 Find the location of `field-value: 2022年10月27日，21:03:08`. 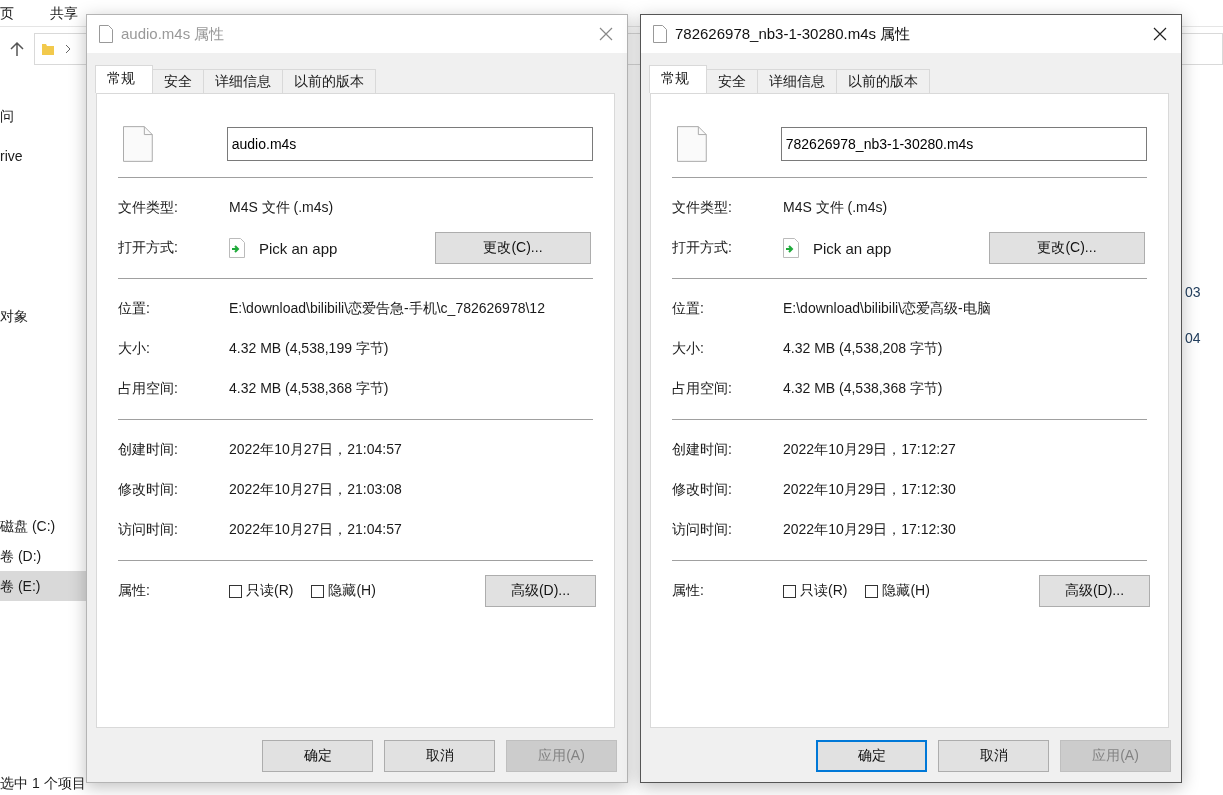

field-value: 2022年10月27日，21:03:08 is located at coordinates (315, 490).